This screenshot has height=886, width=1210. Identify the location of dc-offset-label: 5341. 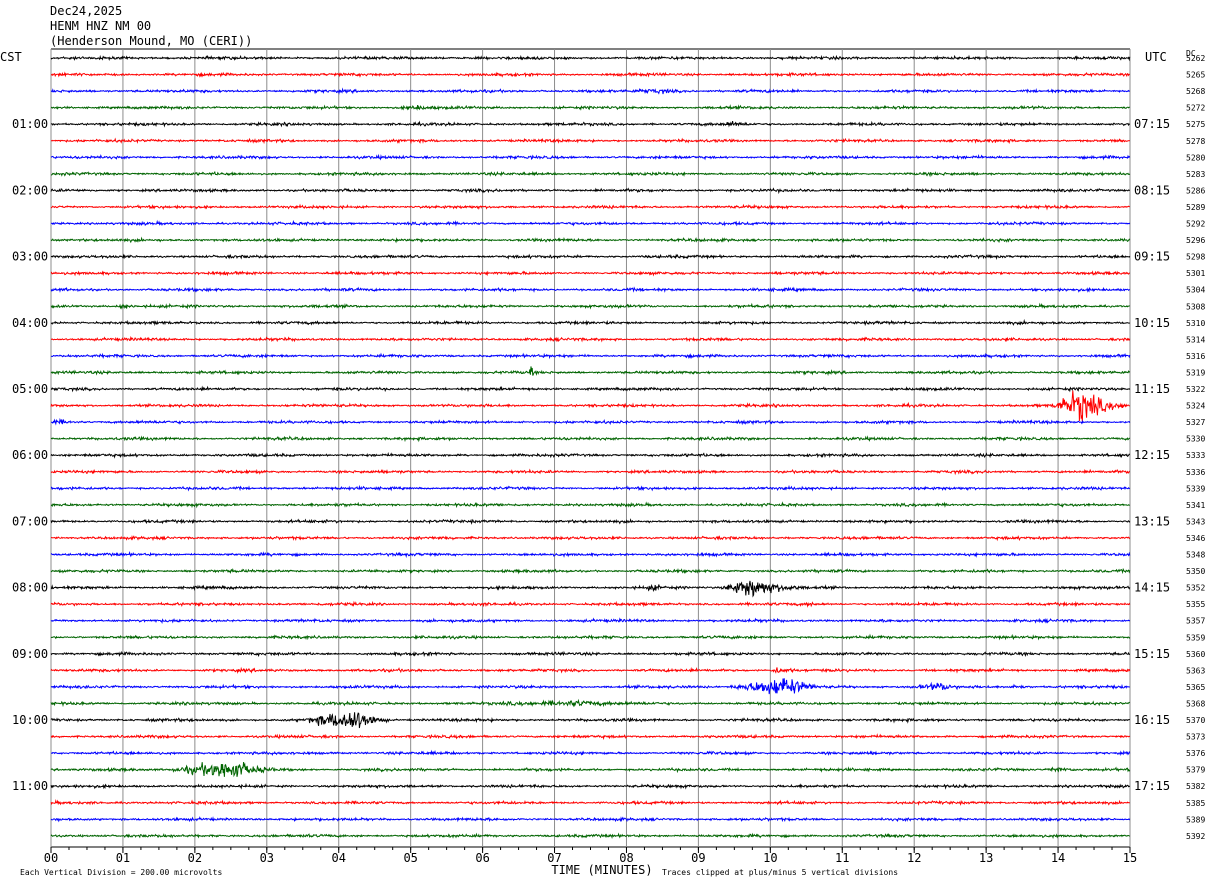
(1195, 505).